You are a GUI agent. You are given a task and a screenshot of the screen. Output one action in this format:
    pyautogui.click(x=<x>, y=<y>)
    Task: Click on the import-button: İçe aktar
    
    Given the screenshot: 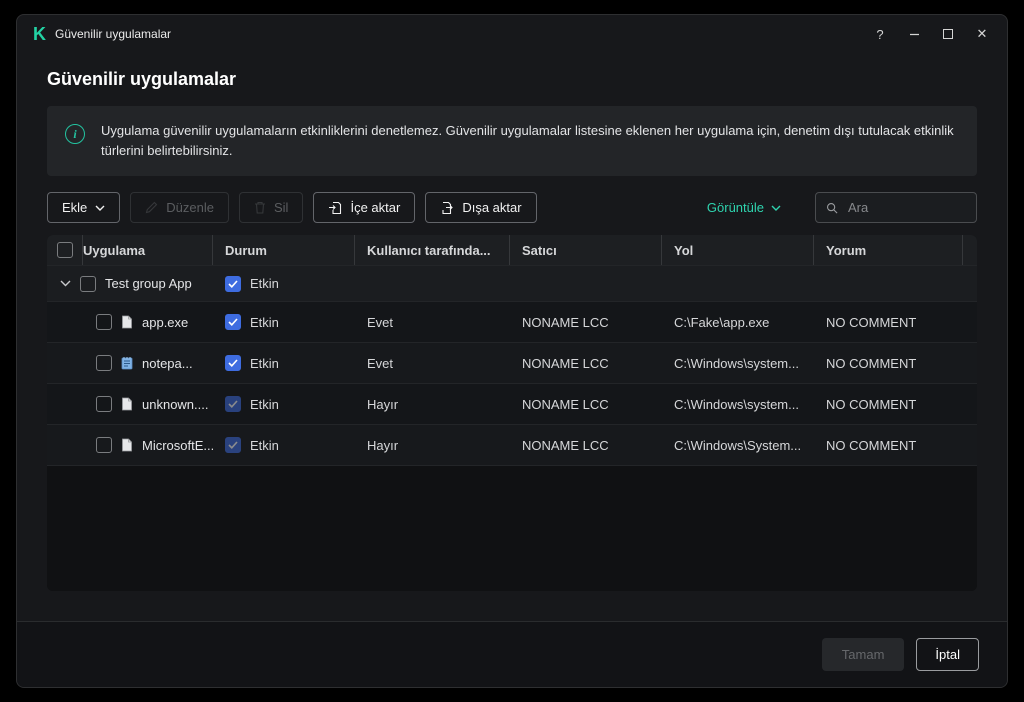 What is the action you would take?
    pyautogui.click(x=364, y=208)
    